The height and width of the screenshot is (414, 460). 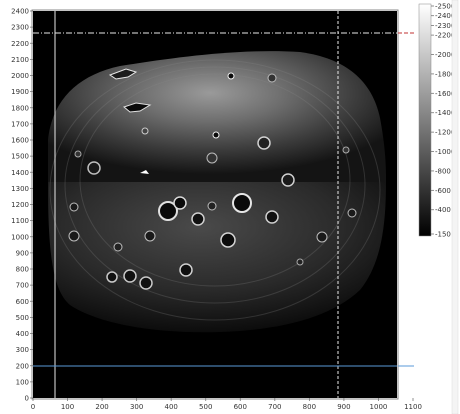 What do you see at coordinates (20, 44) in the screenshot?
I see `y-tick-label: 2200` at bounding box center [20, 44].